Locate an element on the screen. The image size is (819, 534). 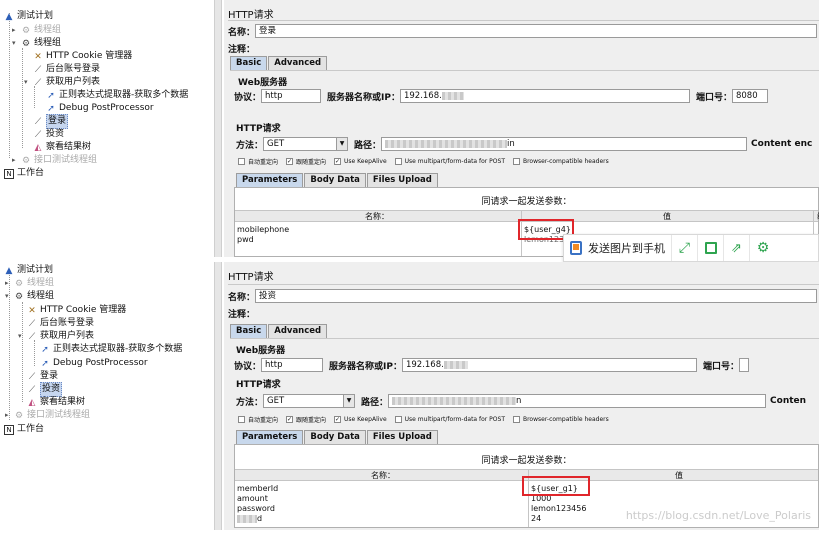
send-to-phone-button: 发送图片到手机 is located at coordinates (618, 248).